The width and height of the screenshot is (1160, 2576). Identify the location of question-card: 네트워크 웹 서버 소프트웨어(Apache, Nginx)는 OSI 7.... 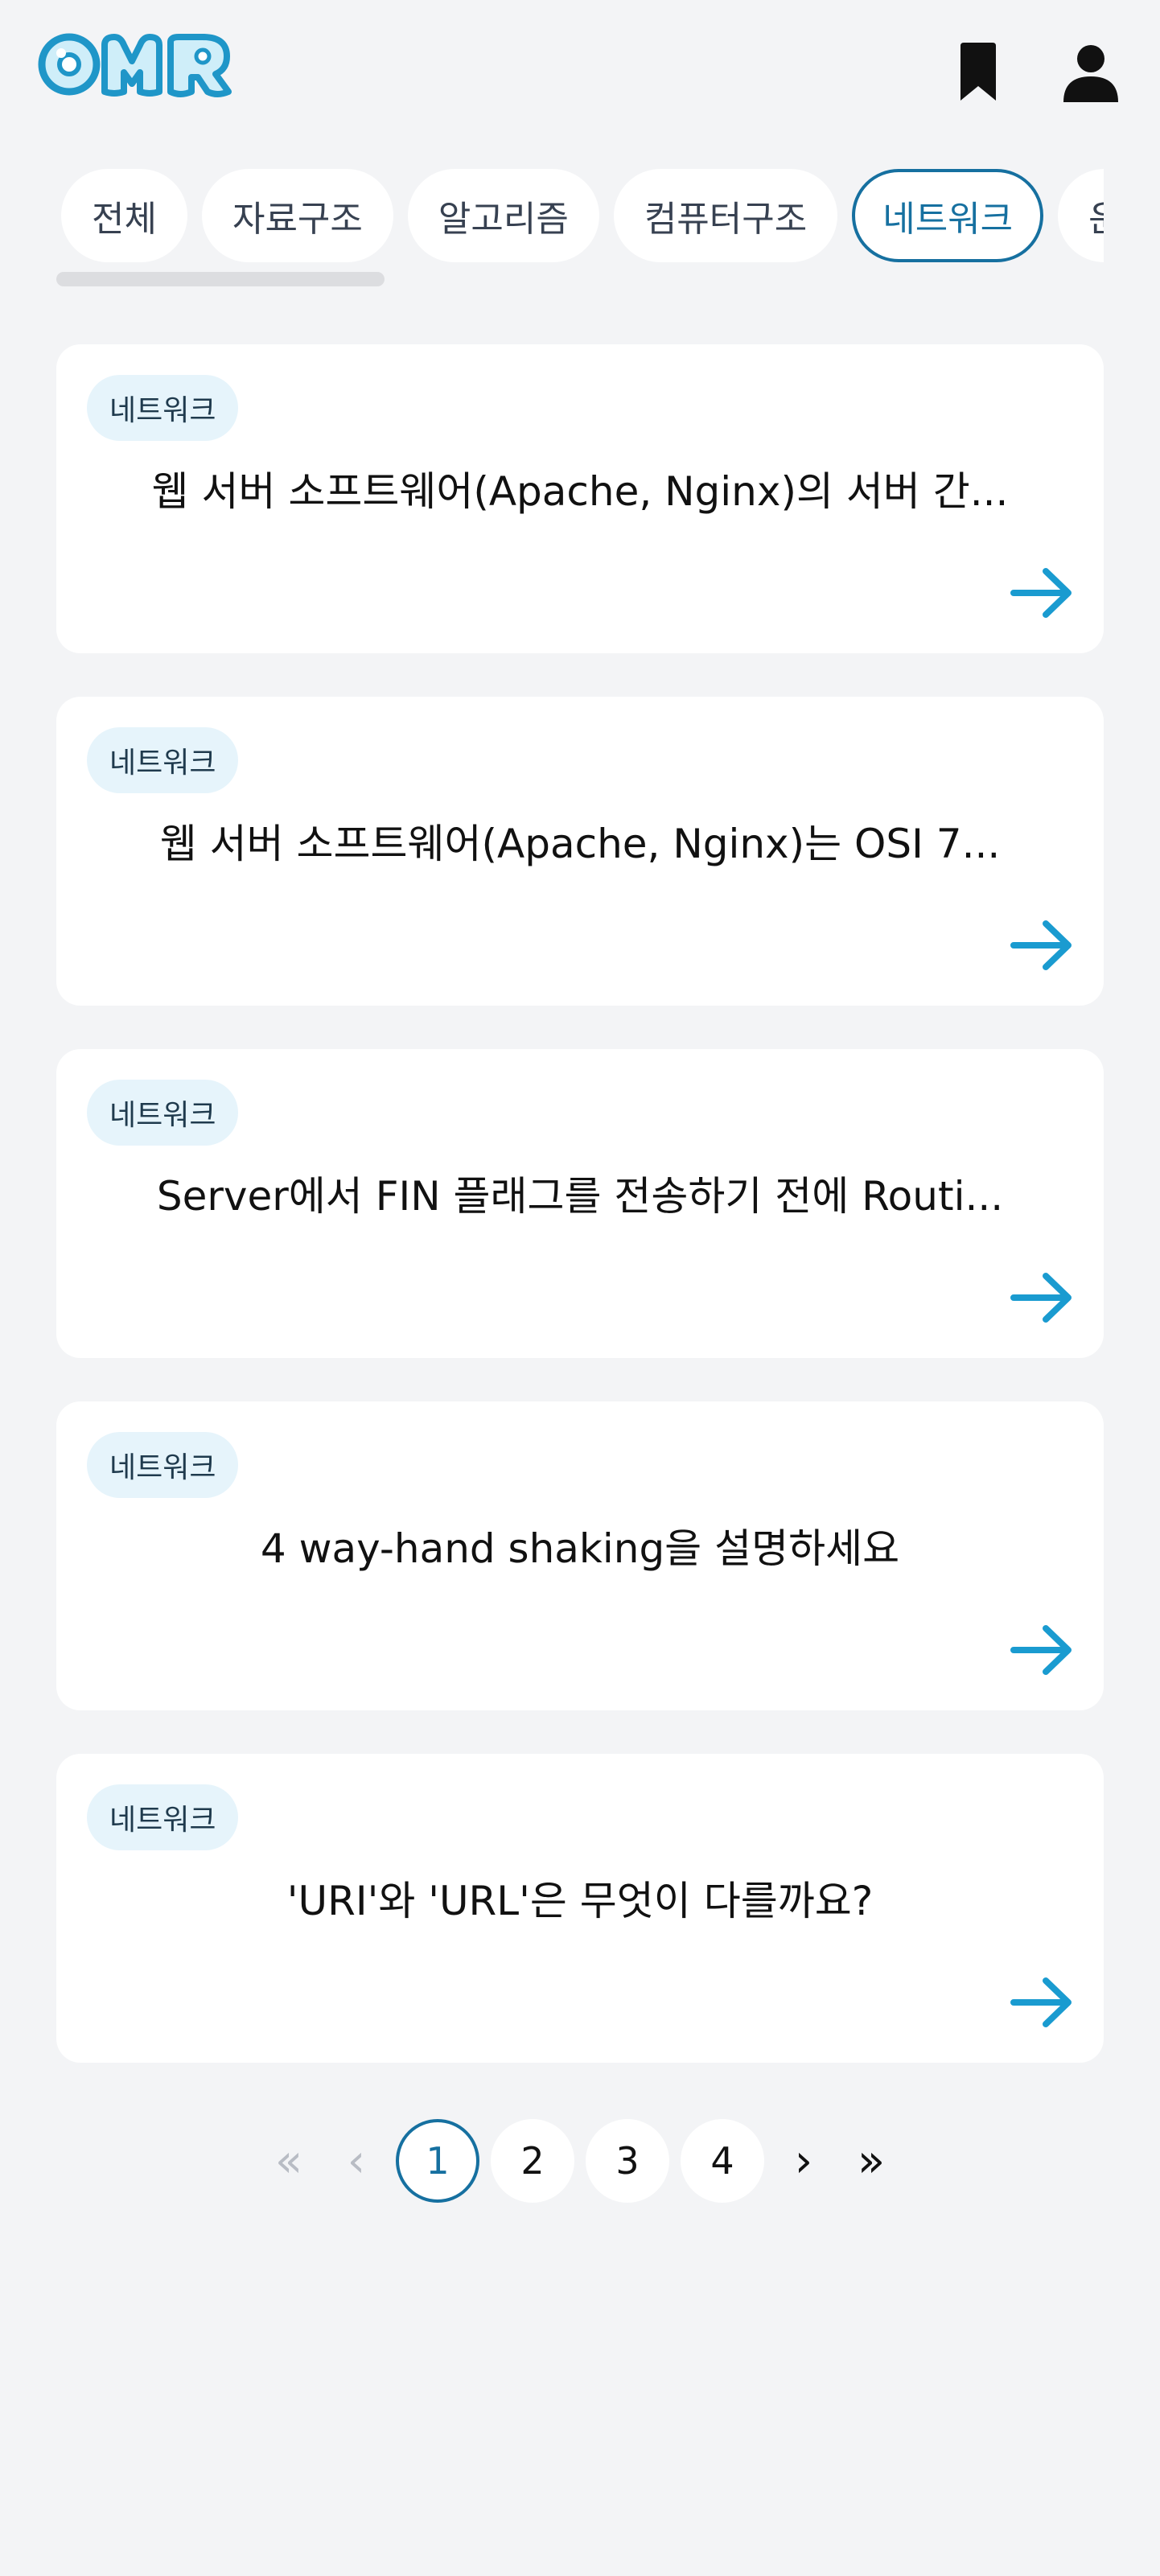
(580, 851).